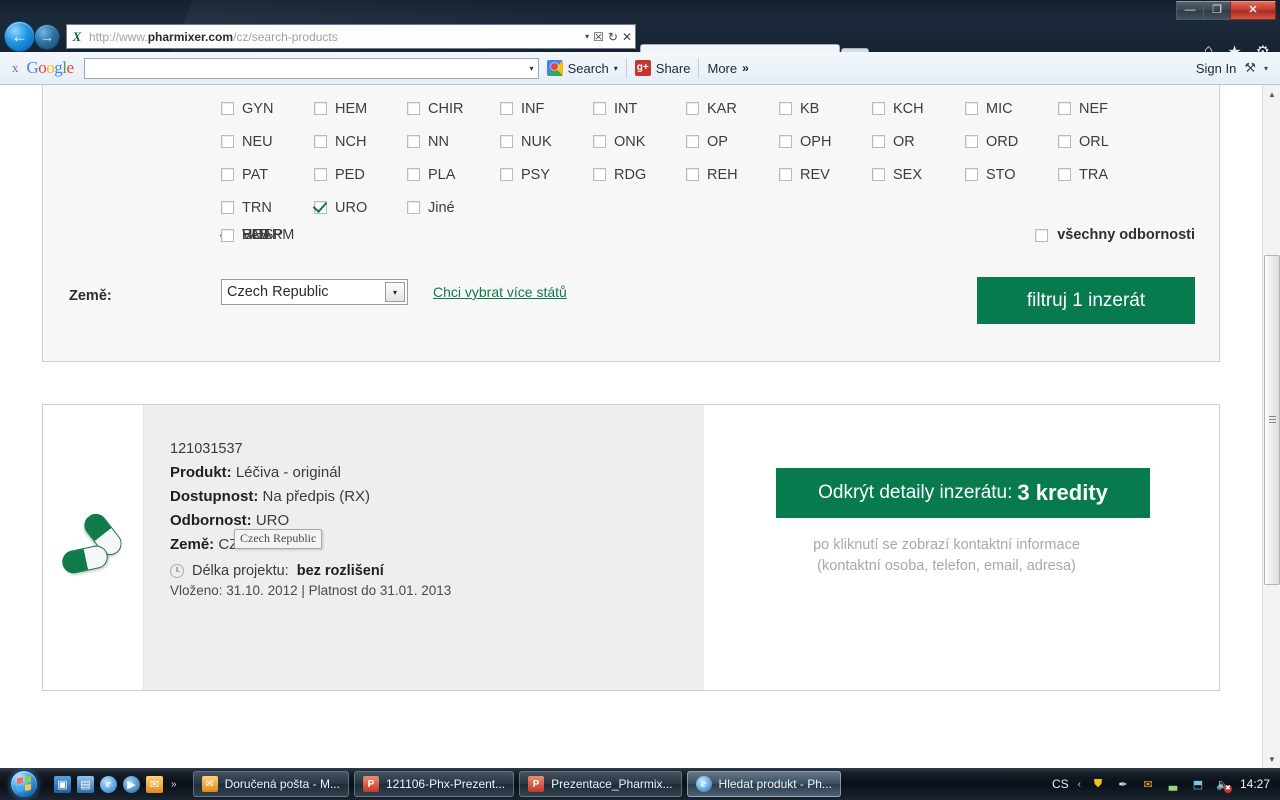 This screenshot has height=800, width=1280. What do you see at coordinates (613, 37) in the screenshot?
I see `refresh-icon: ↻` at bounding box center [613, 37].